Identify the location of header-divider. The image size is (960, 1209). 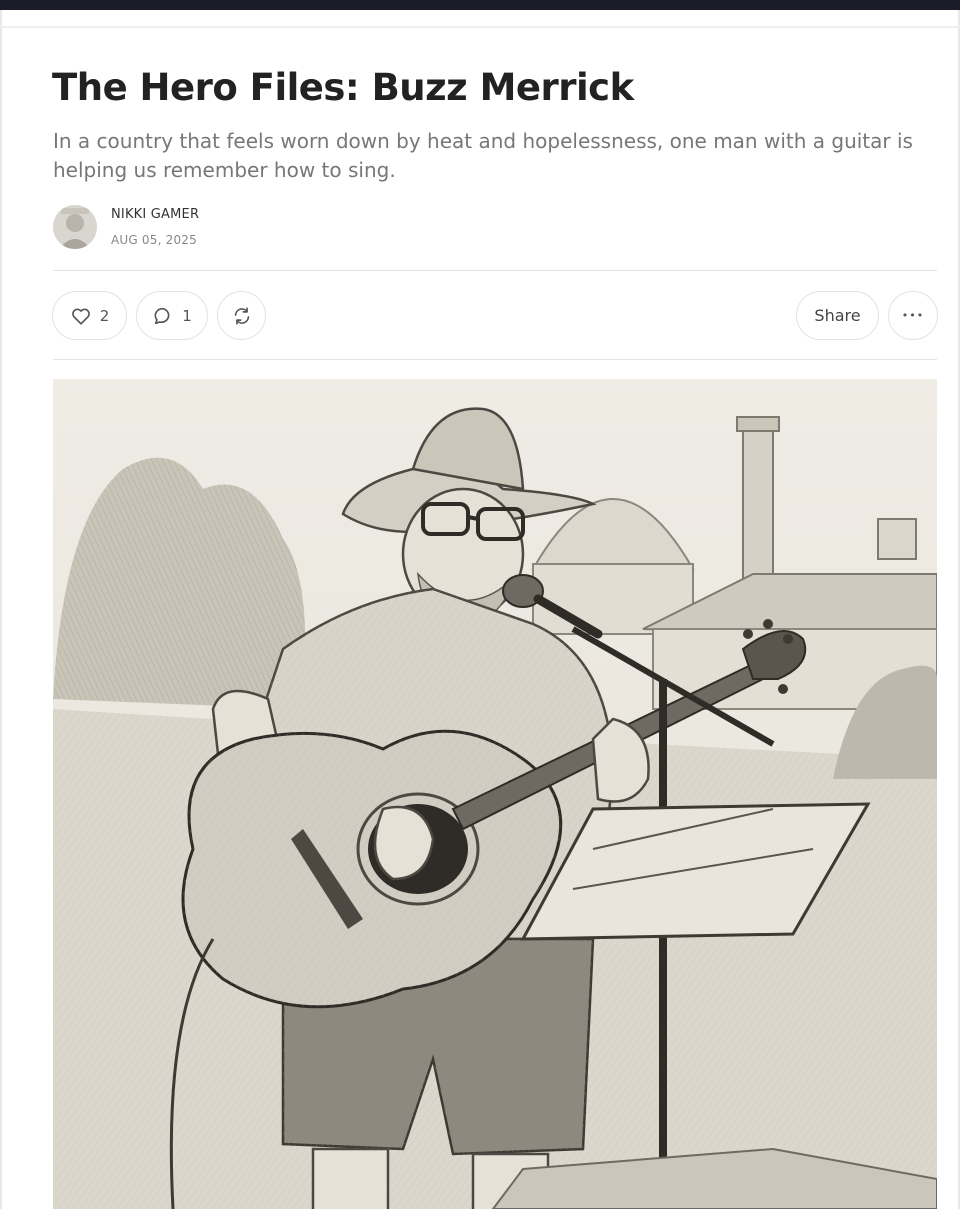
(480, 27).